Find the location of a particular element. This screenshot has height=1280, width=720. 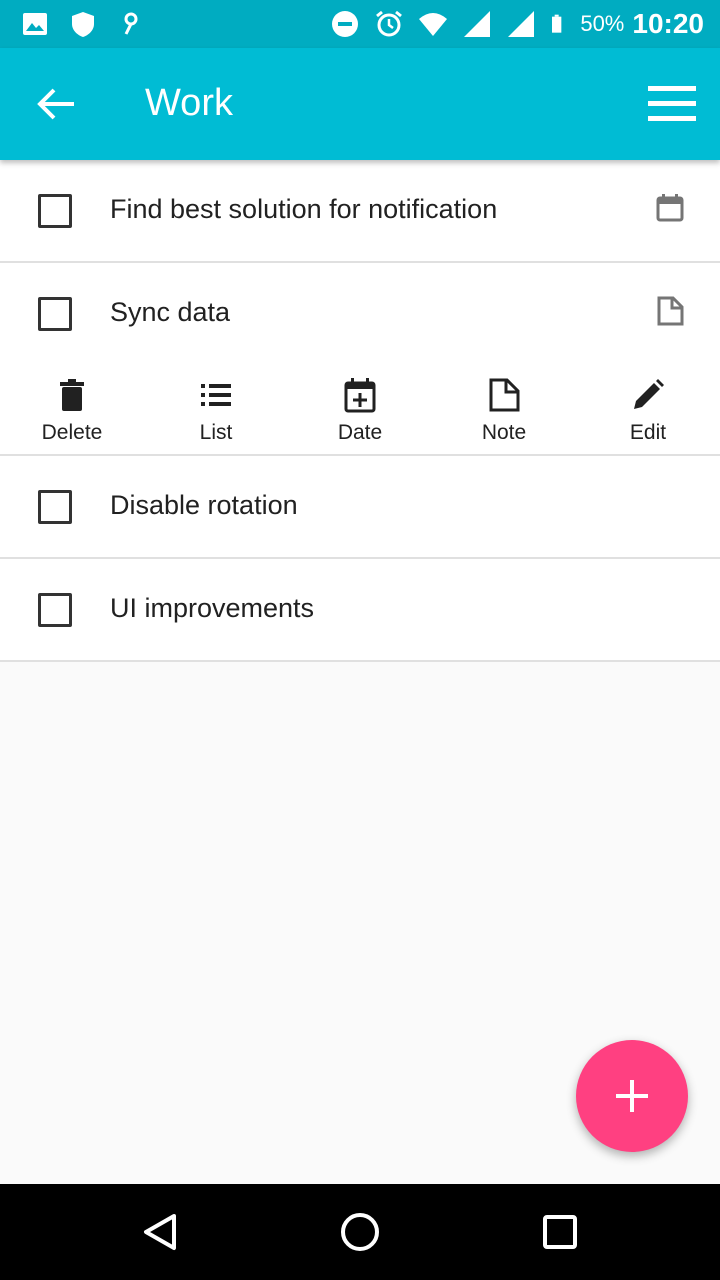

menu-button is located at coordinates (672, 104).